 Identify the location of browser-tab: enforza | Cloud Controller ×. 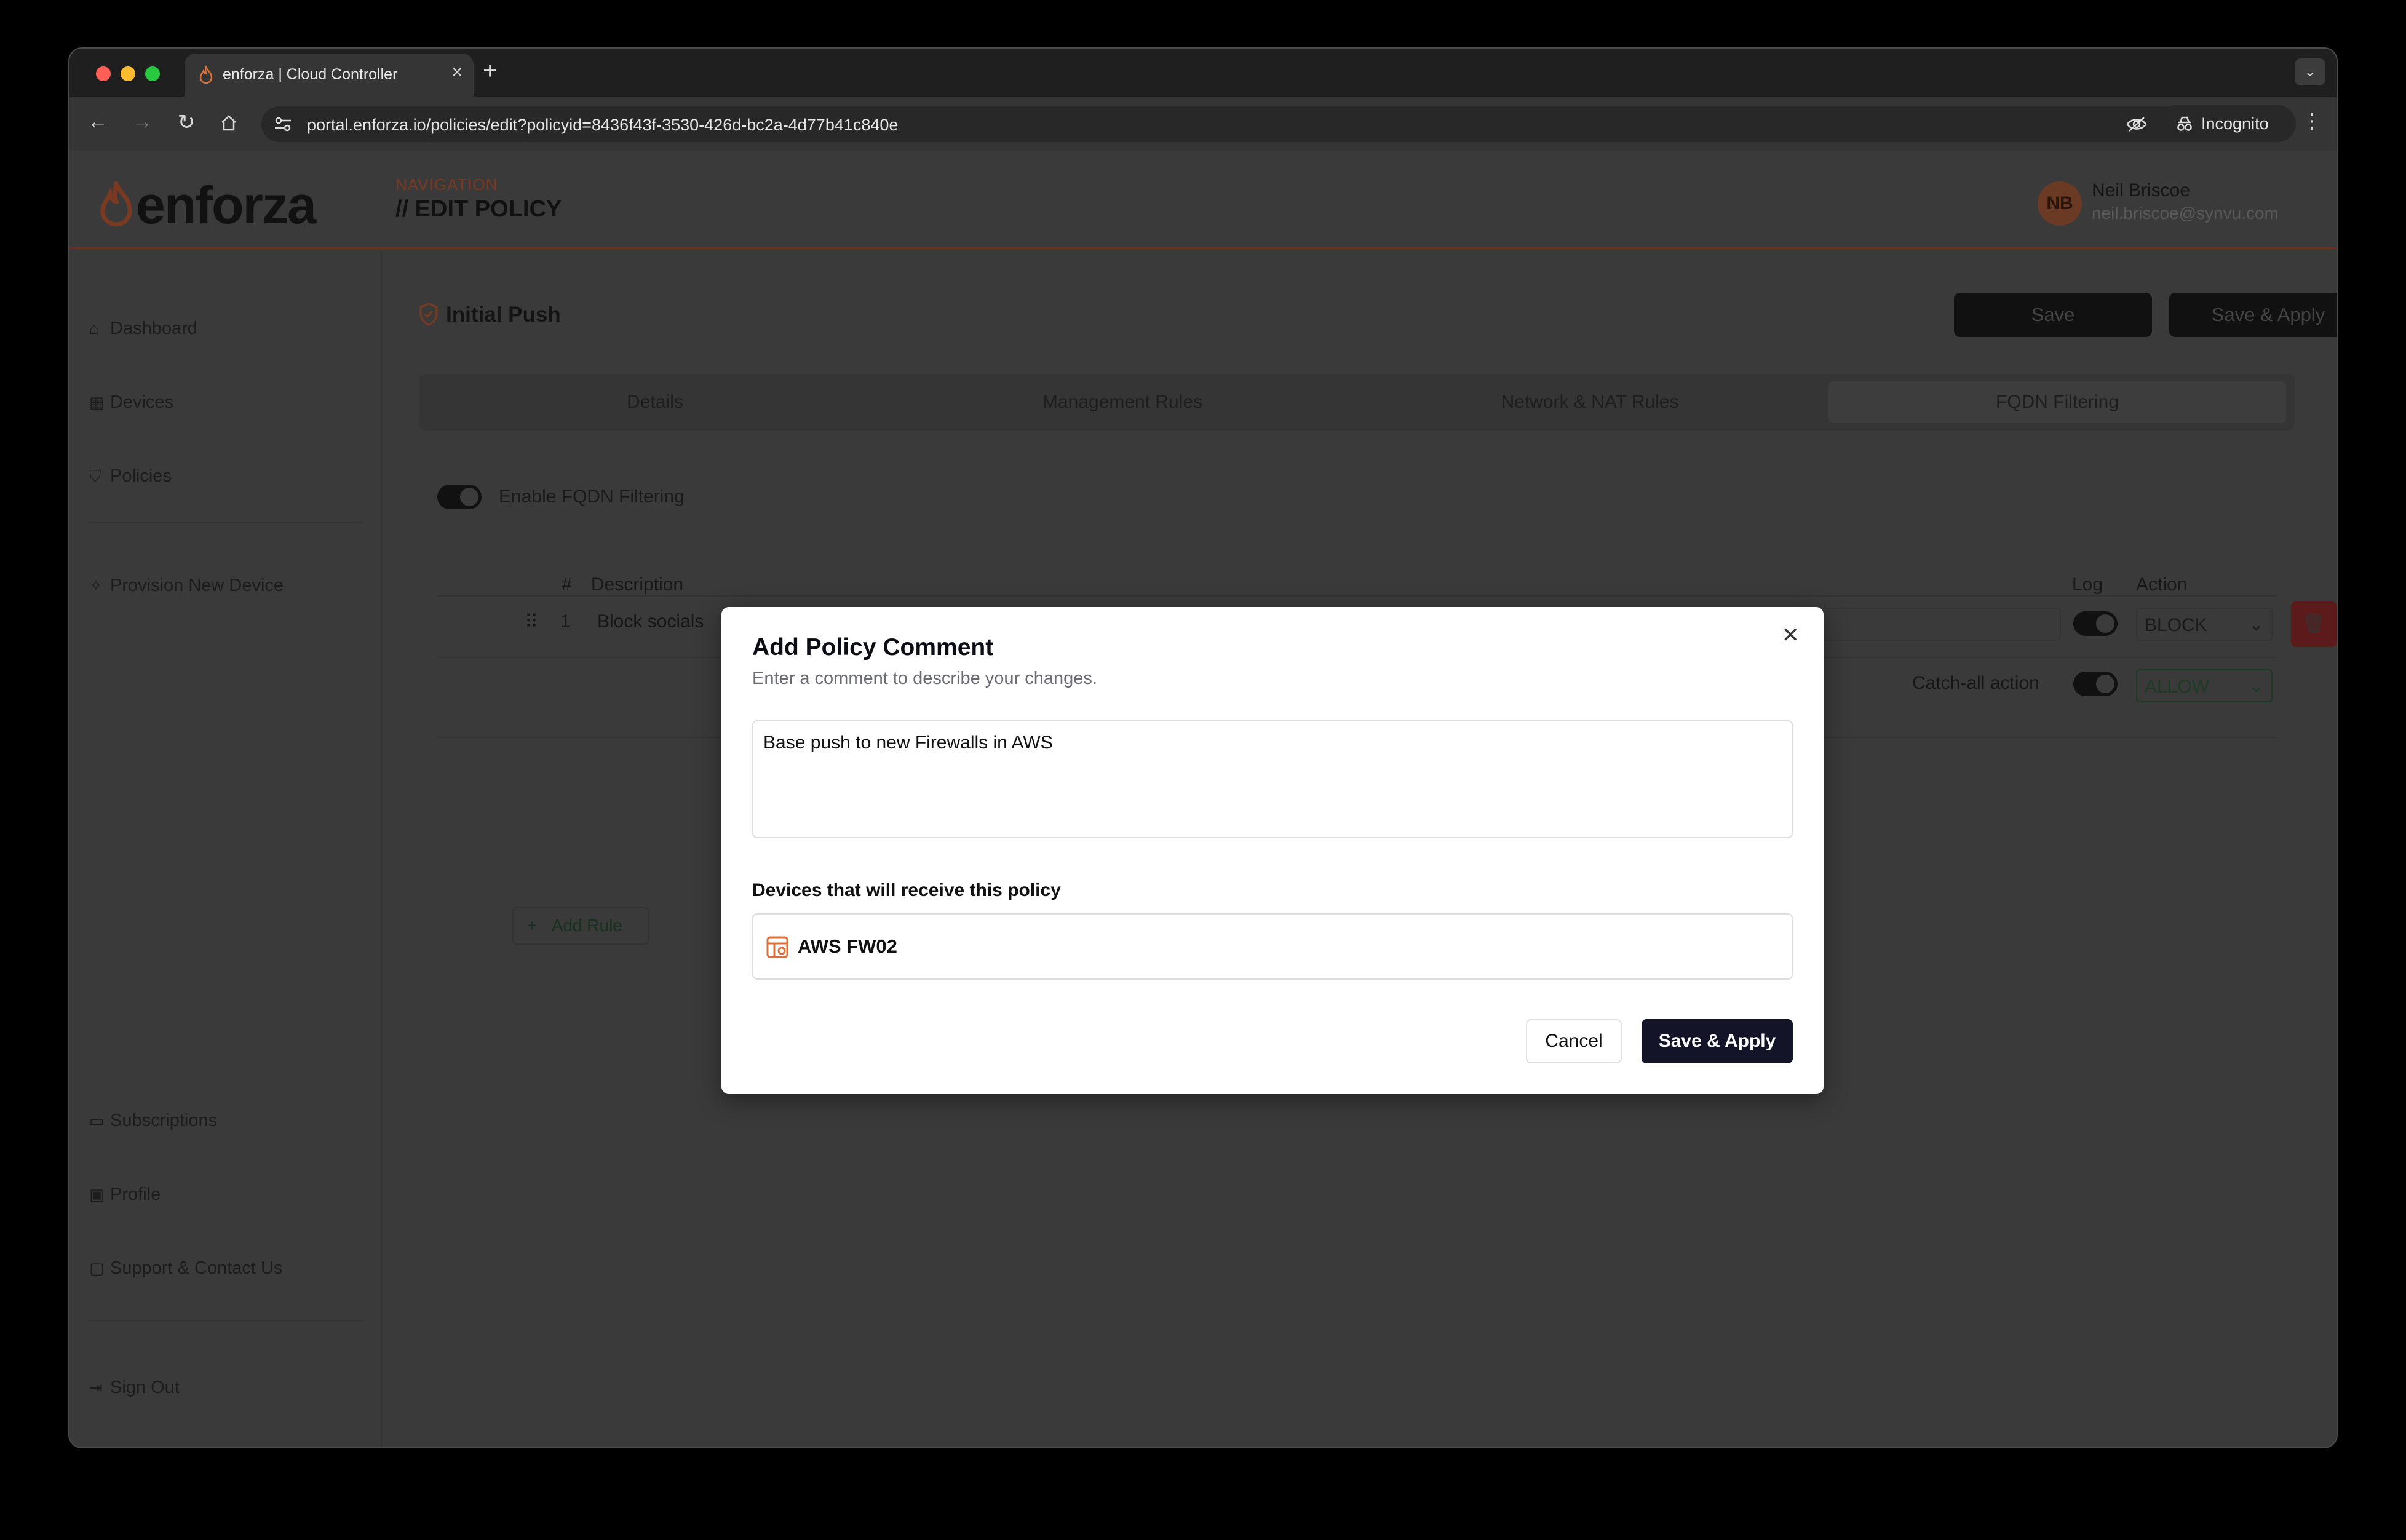
(329, 76).